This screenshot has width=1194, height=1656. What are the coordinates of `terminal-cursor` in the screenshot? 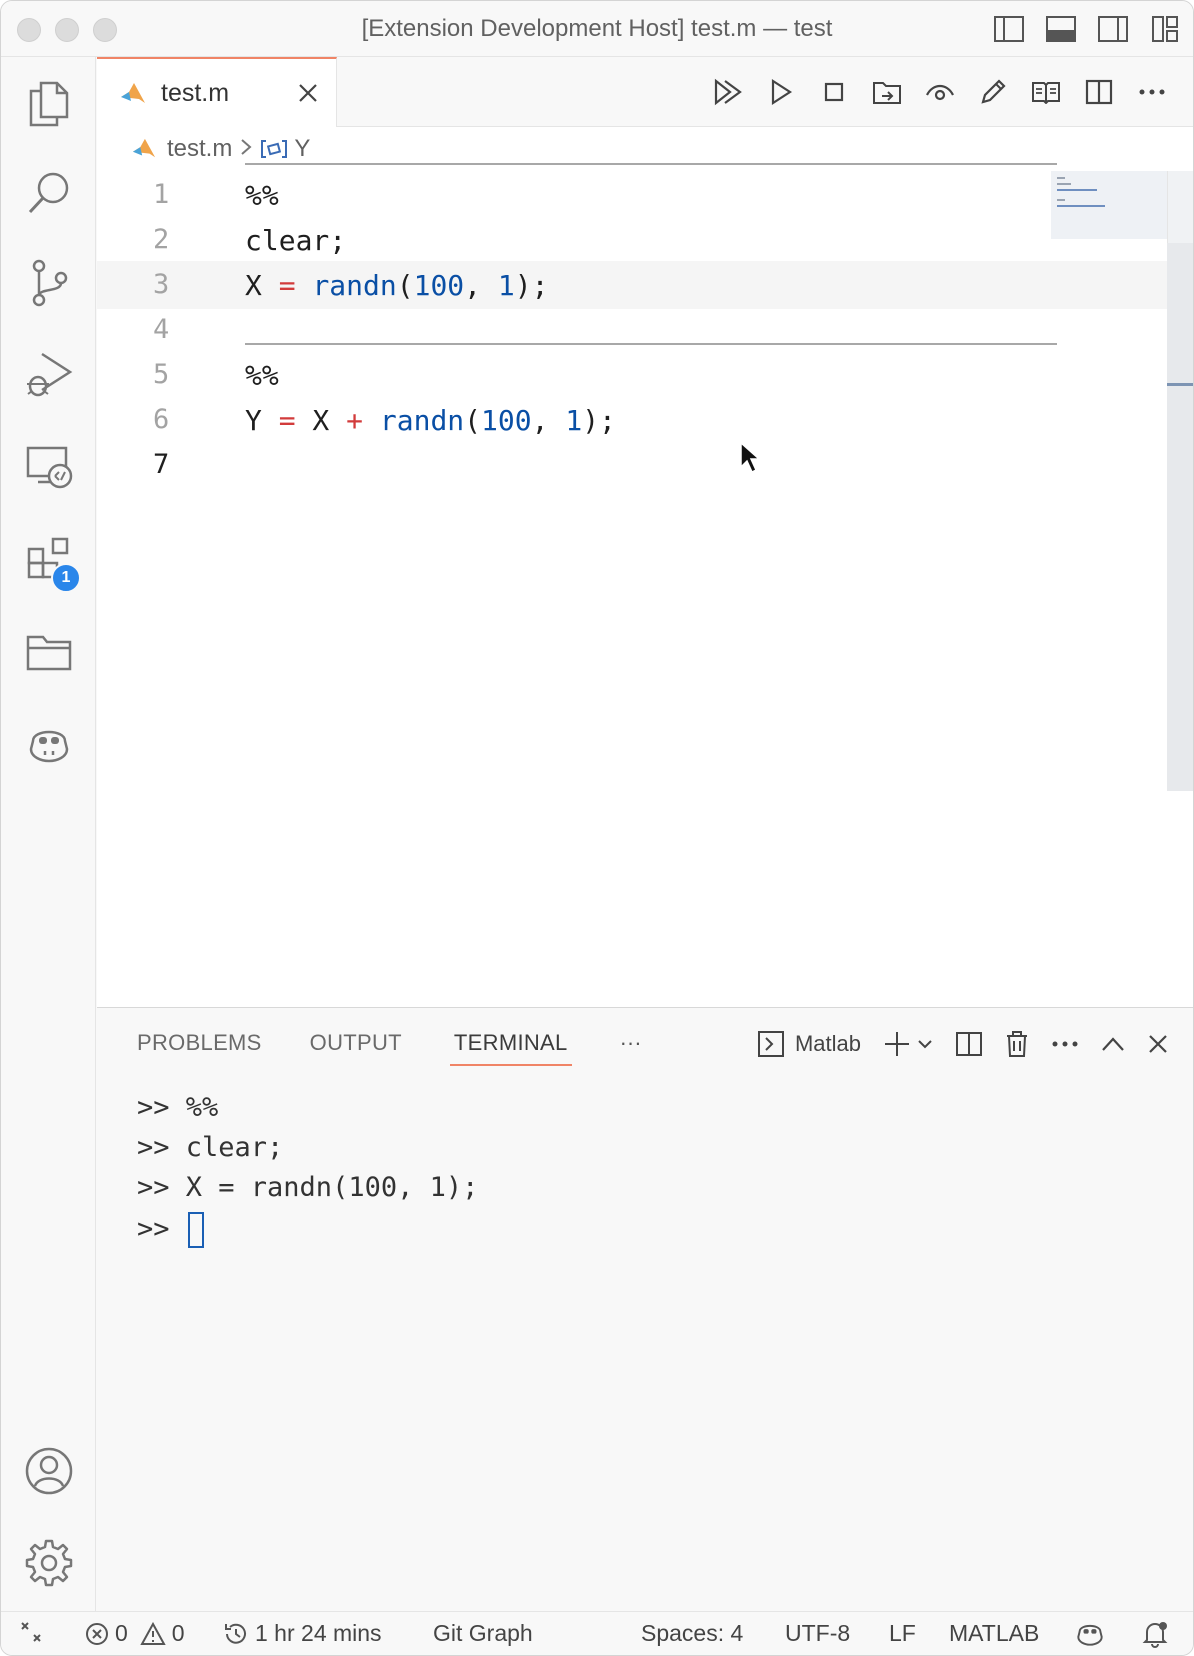 It's located at (195, 1230).